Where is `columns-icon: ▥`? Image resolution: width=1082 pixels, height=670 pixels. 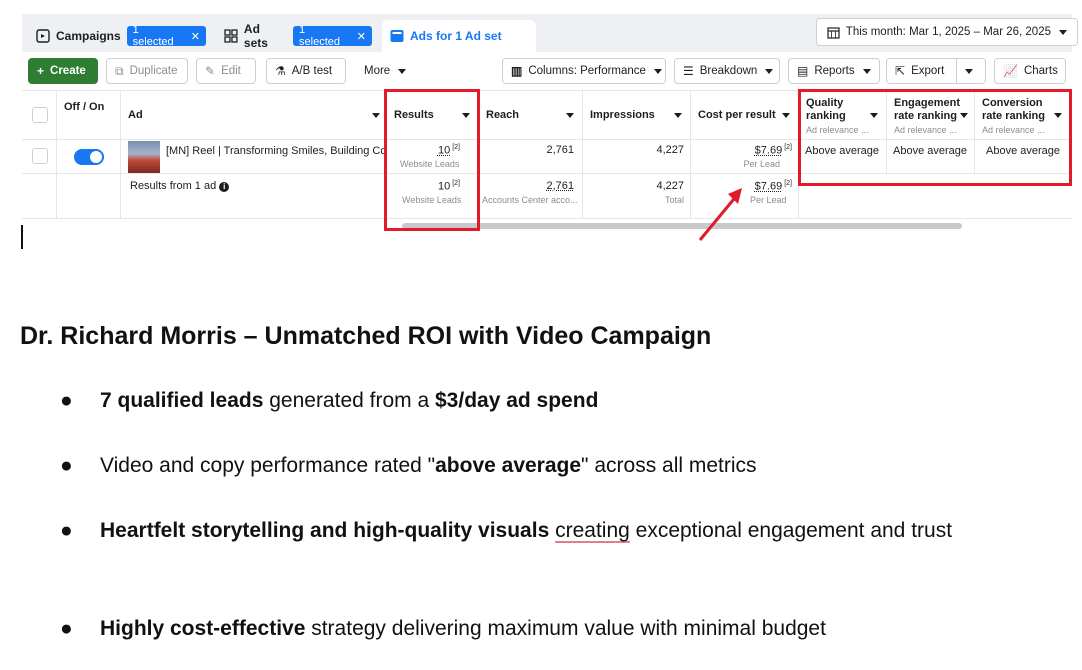
columns-icon: ▥ is located at coordinates (517, 71).